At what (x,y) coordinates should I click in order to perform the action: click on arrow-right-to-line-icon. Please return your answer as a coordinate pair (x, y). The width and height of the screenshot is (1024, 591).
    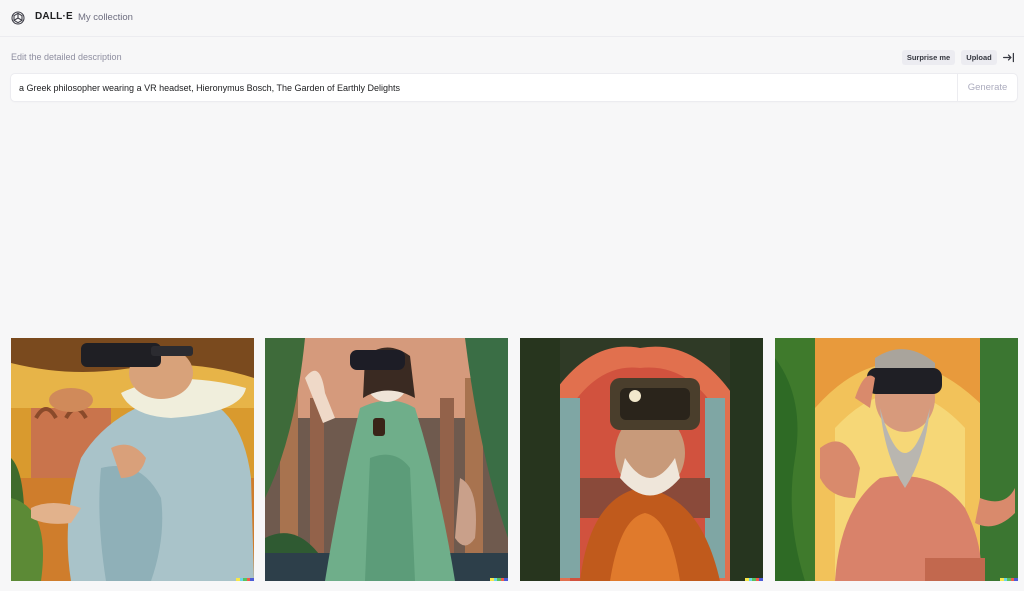
    Looking at the image, I should click on (1008, 57).